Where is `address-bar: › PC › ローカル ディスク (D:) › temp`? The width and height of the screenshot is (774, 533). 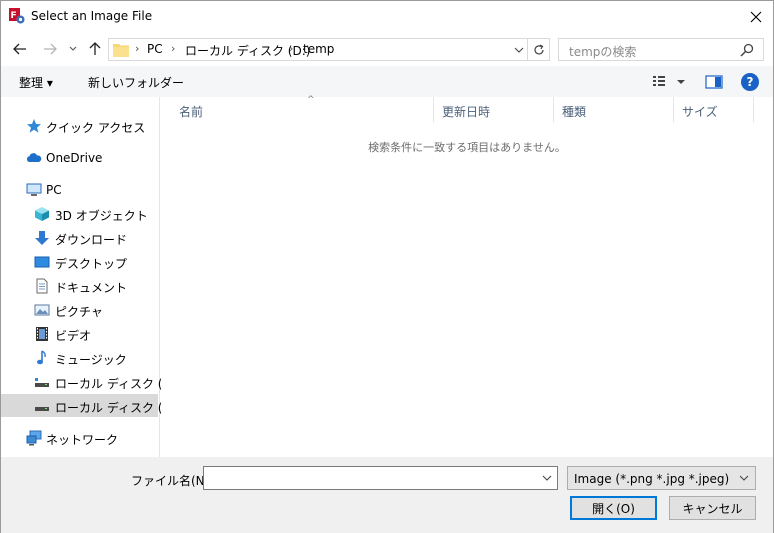
address-bar: › PC › ローカル ディスク (D:) › temp is located at coordinates (318, 49).